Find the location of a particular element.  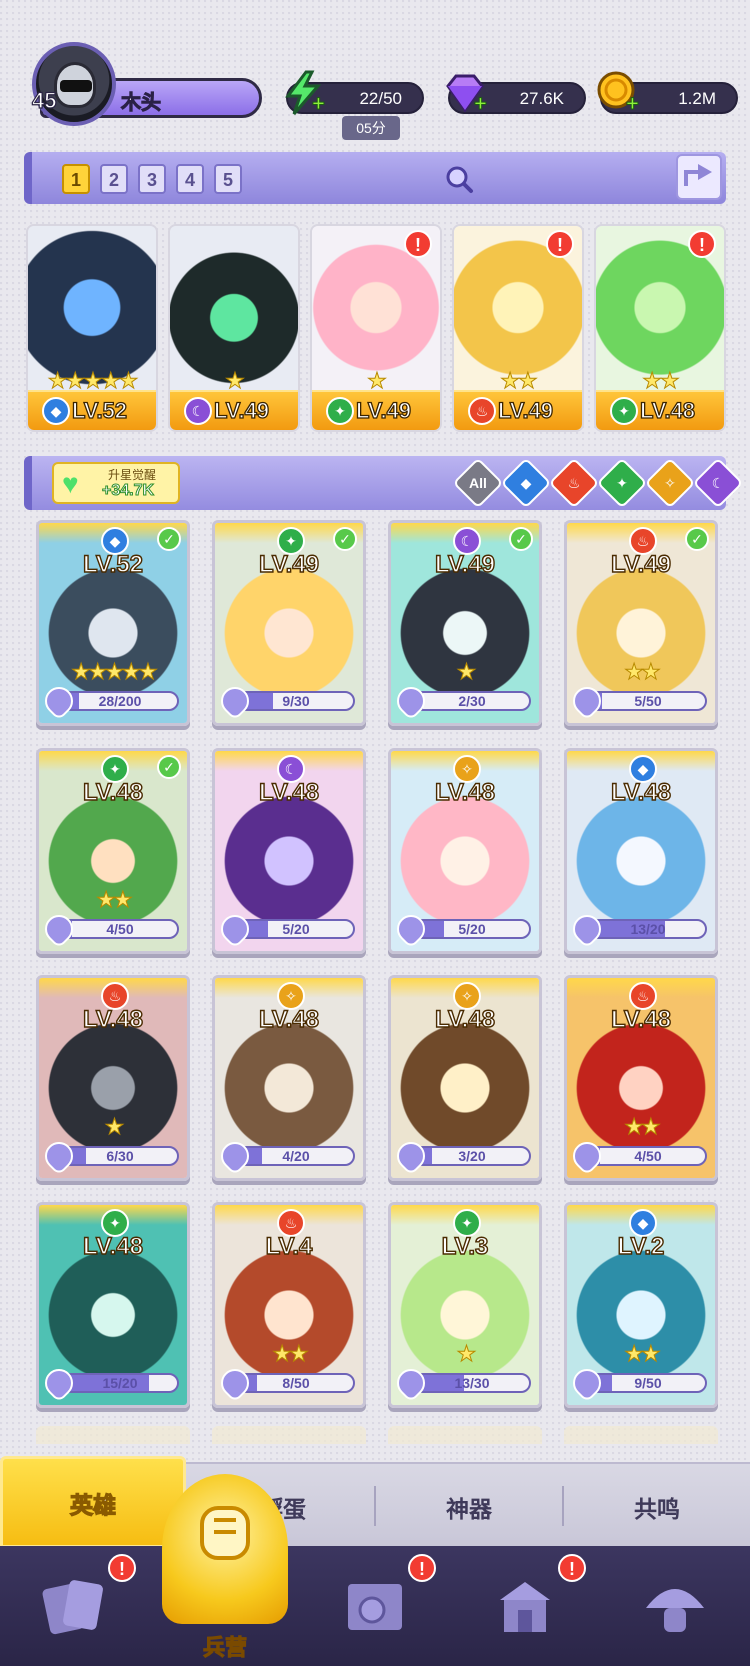

hero-card: ☾ LV.49 ✓ ★ 2/30 is located at coordinates (465, 623).